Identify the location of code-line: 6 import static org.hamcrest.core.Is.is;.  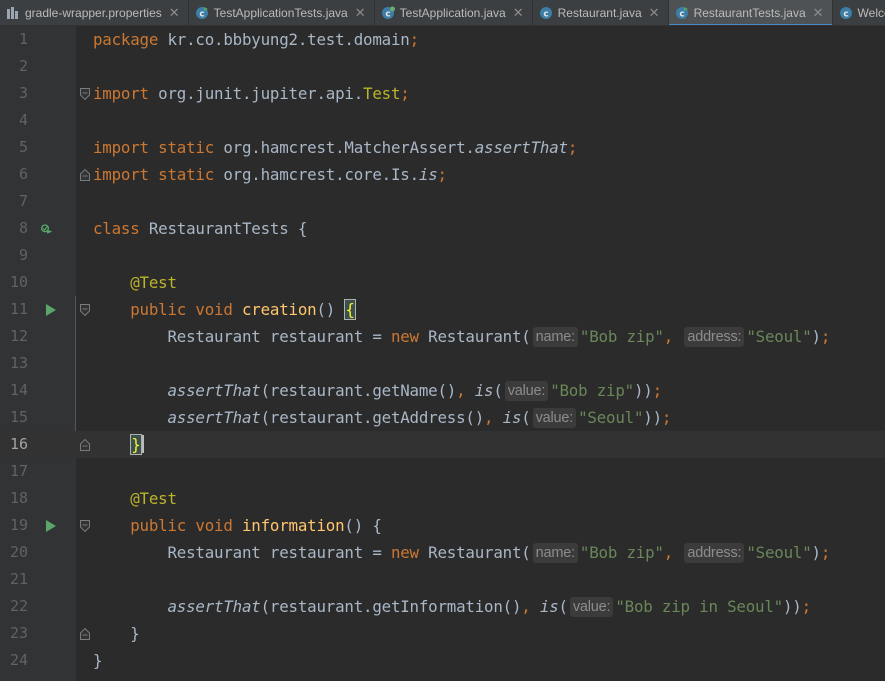
(442, 174).